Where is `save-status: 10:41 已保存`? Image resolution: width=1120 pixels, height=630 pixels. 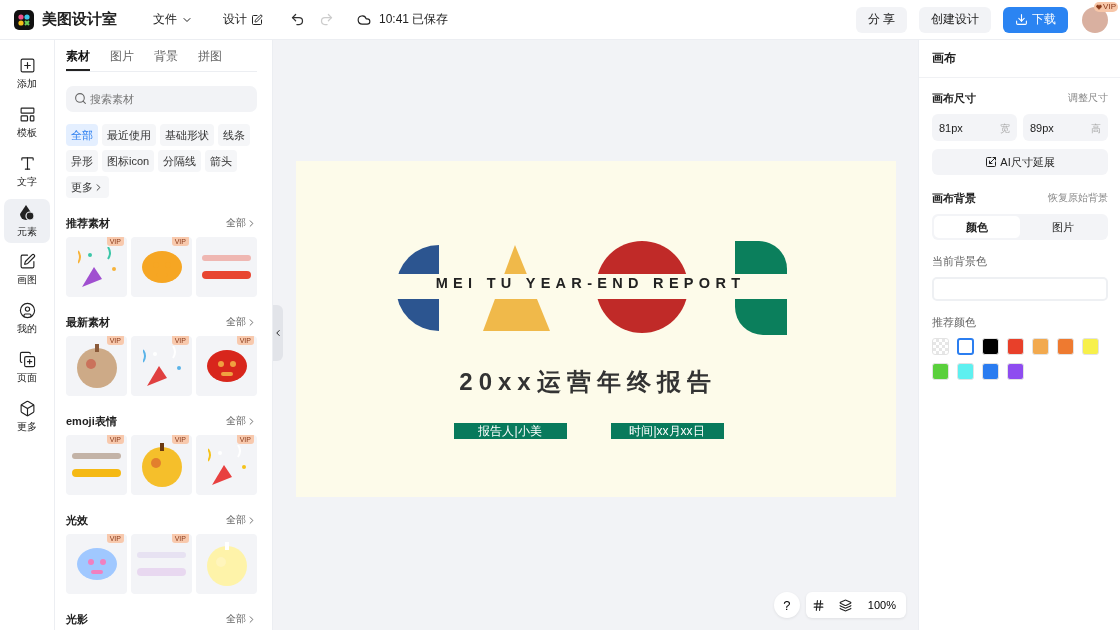 save-status: 10:41 已保存 is located at coordinates (414, 19).